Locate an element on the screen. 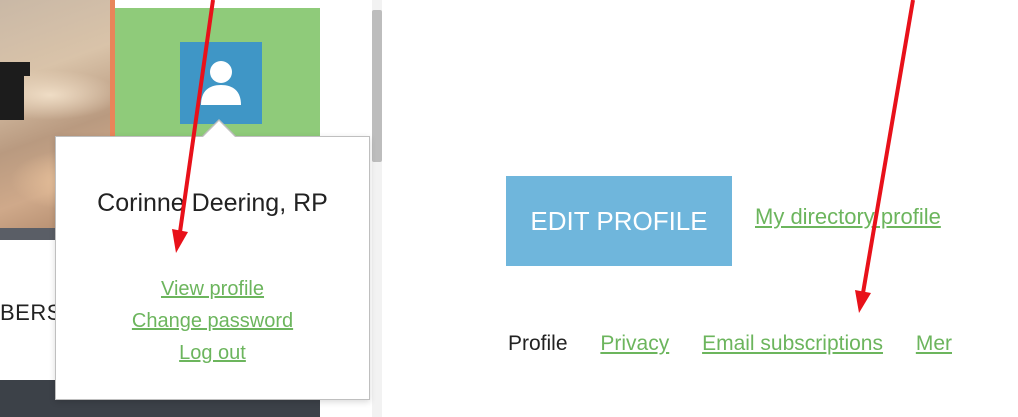 The width and height of the screenshot is (1018, 417). user-display-name: Corinne Deering, RP is located at coordinates (212, 203).